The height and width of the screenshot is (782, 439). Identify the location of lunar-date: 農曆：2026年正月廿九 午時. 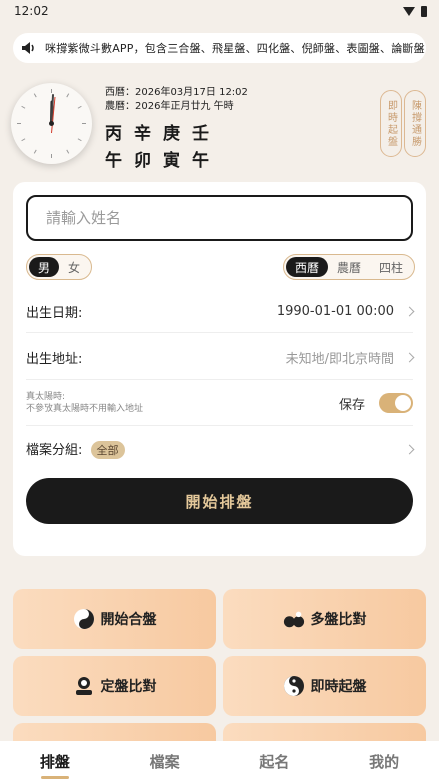
(169, 106).